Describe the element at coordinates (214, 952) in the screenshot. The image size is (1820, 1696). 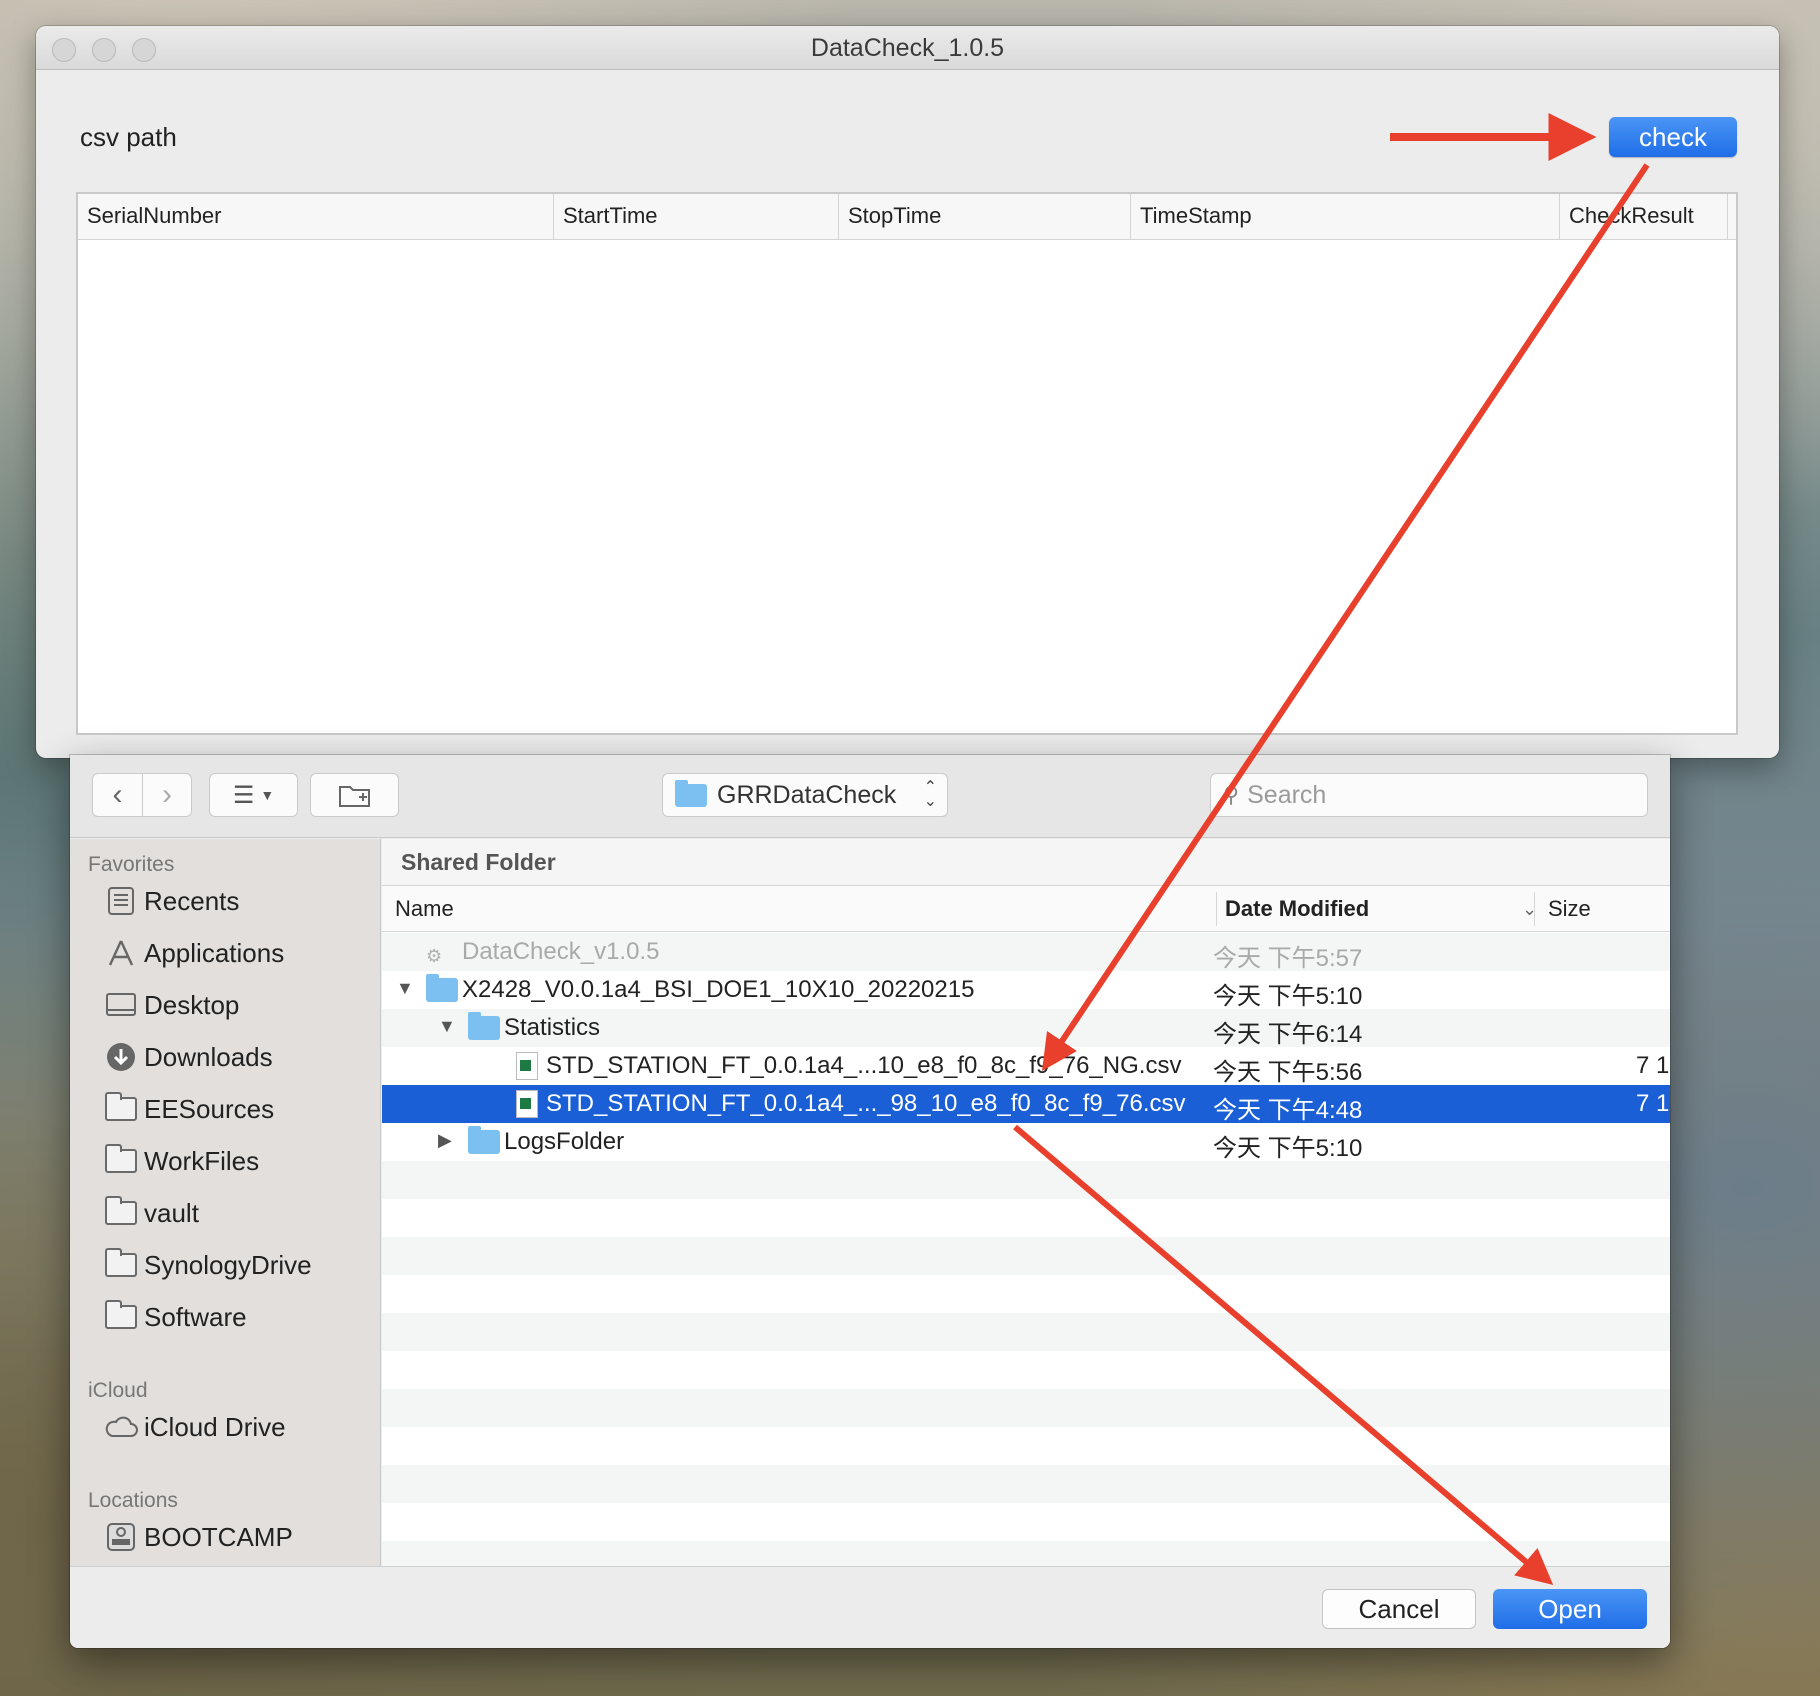
I see `sidebar-item-label: Applications` at that location.